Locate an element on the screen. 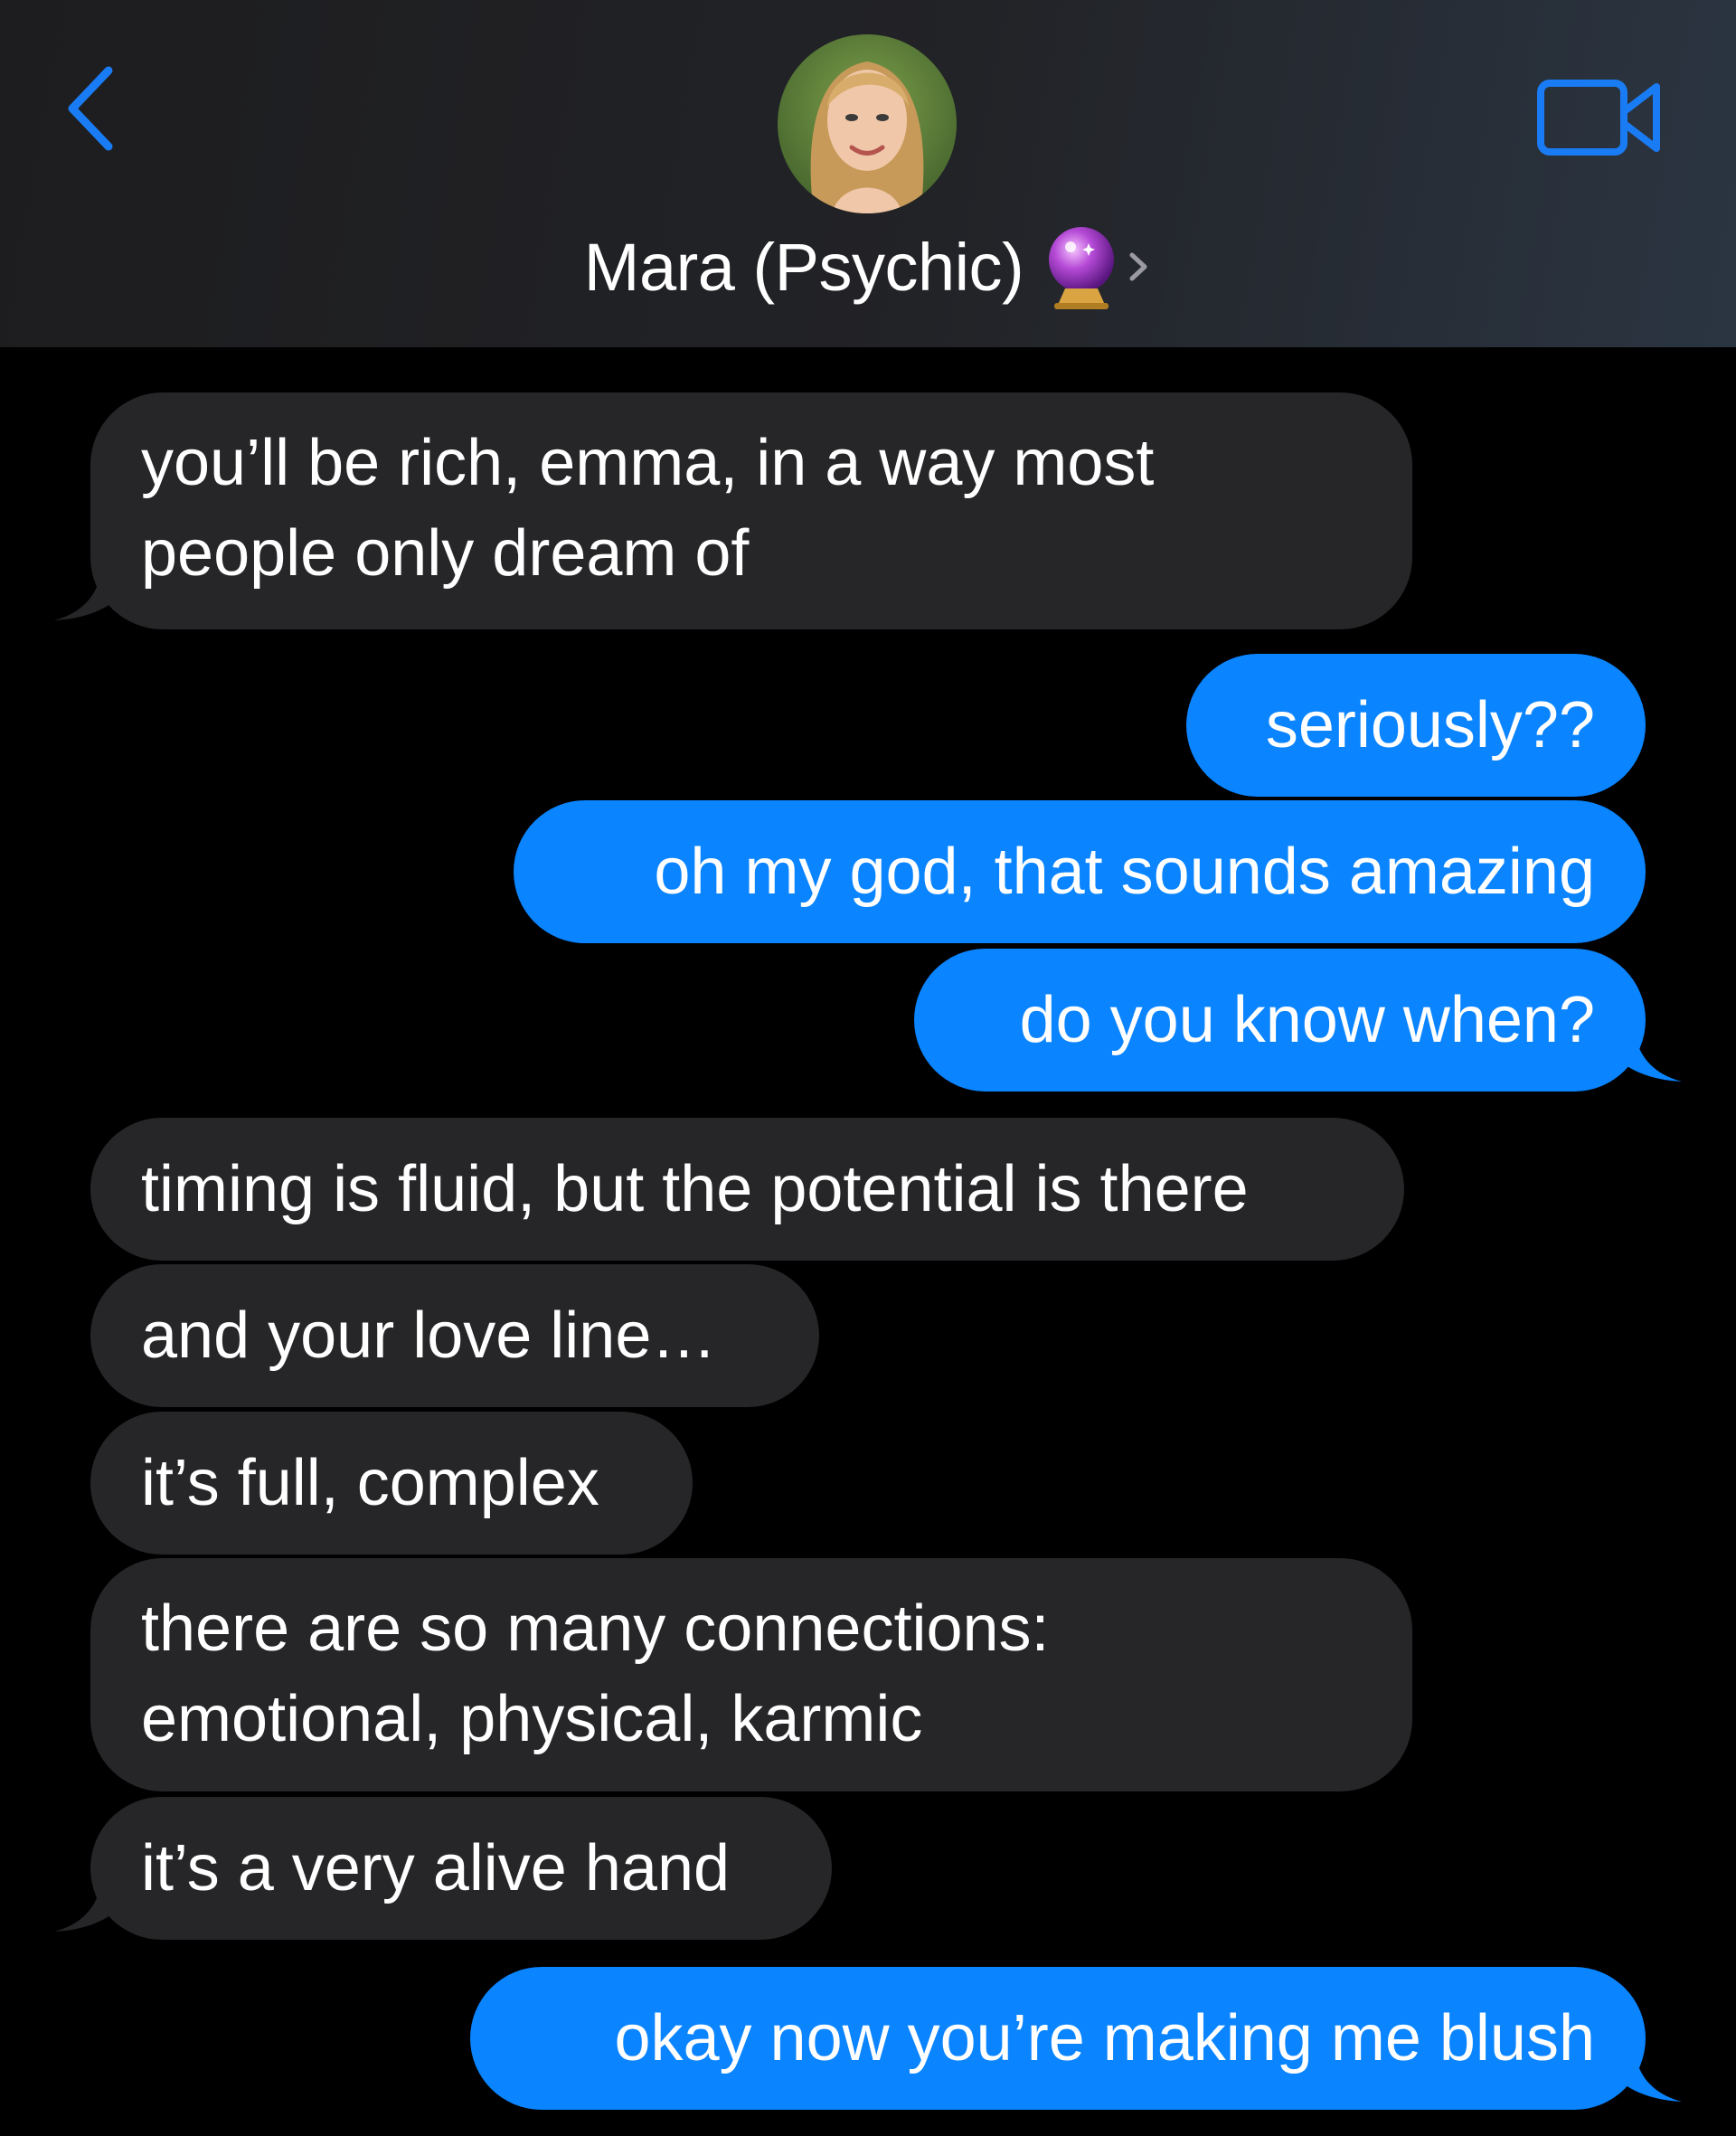 This screenshot has width=1736, height=2136. video-call-button is located at coordinates (1601, 118).